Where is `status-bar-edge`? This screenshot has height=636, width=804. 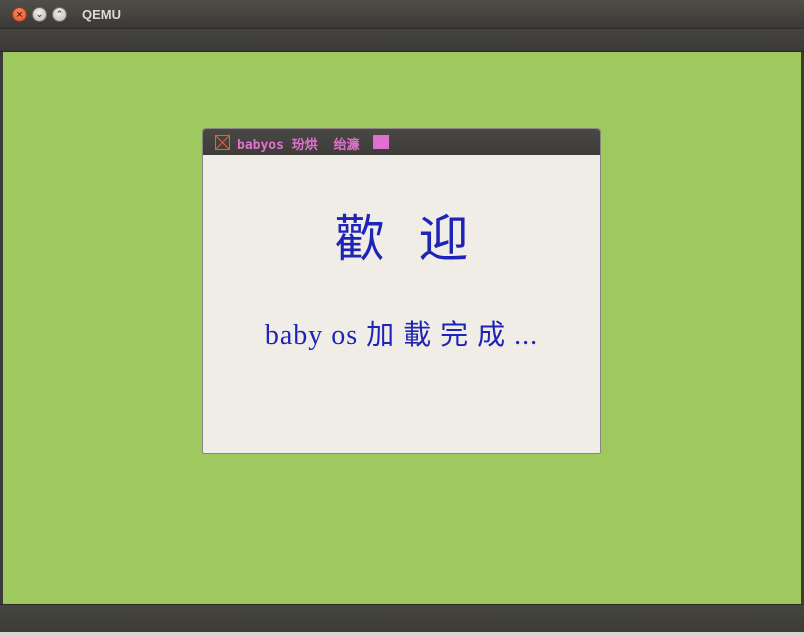 status-bar-edge is located at coordinates (402, 634).